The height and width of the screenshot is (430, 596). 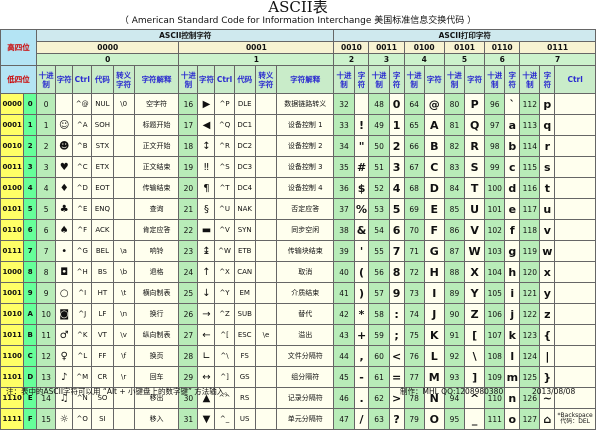 What do you see at coordinates (361, 146) in the screenshot?
I see `char-cell: "` at bounding box center [361, 146].